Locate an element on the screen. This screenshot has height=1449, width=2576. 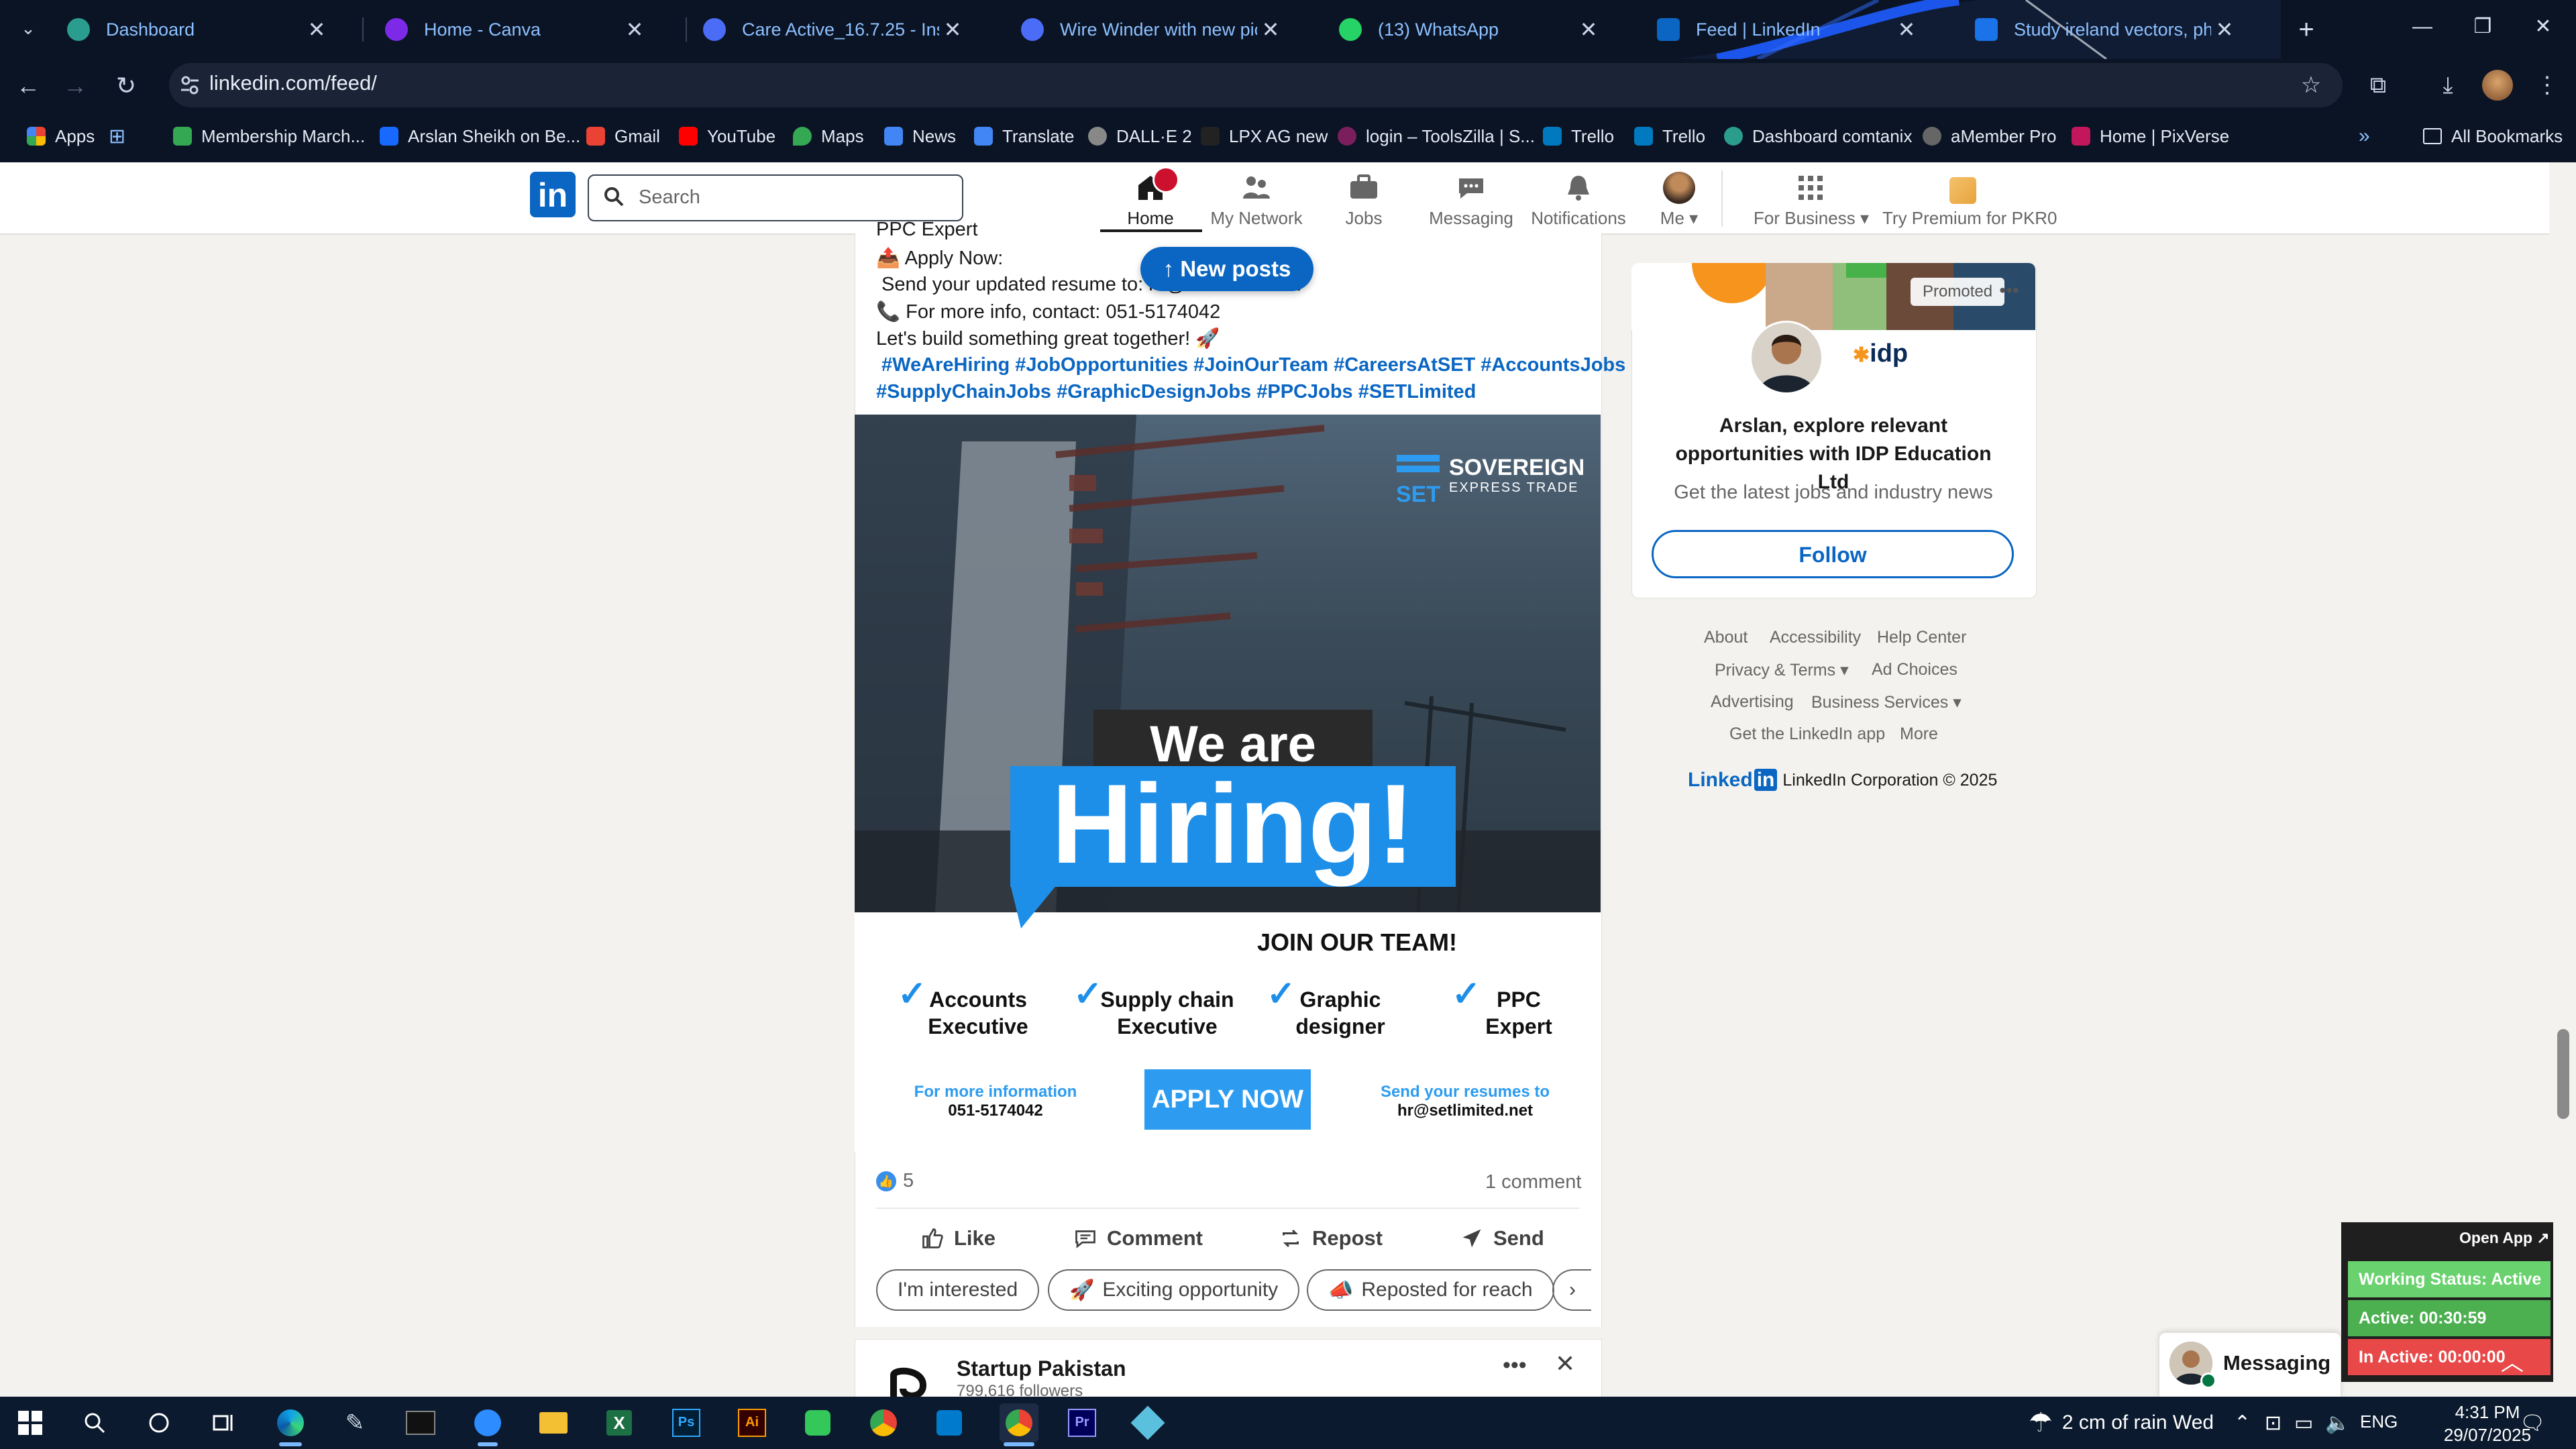
terminal-icon is located at coordinates (420, 1422).